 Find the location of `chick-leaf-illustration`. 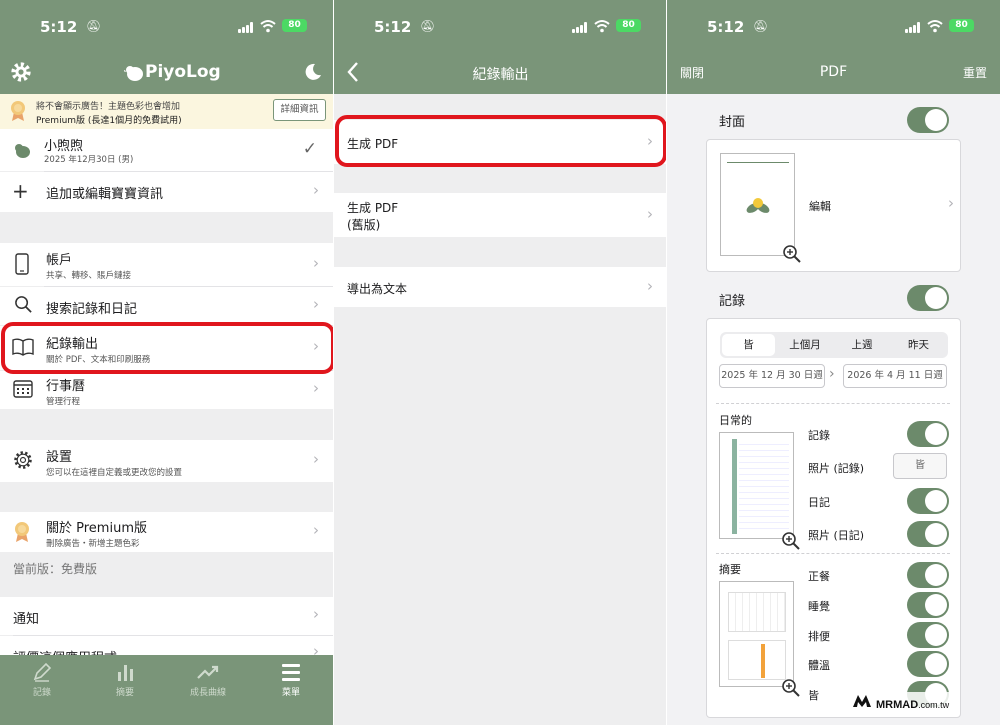

chick-leaf-illustration is located at coordinates (758, 205).